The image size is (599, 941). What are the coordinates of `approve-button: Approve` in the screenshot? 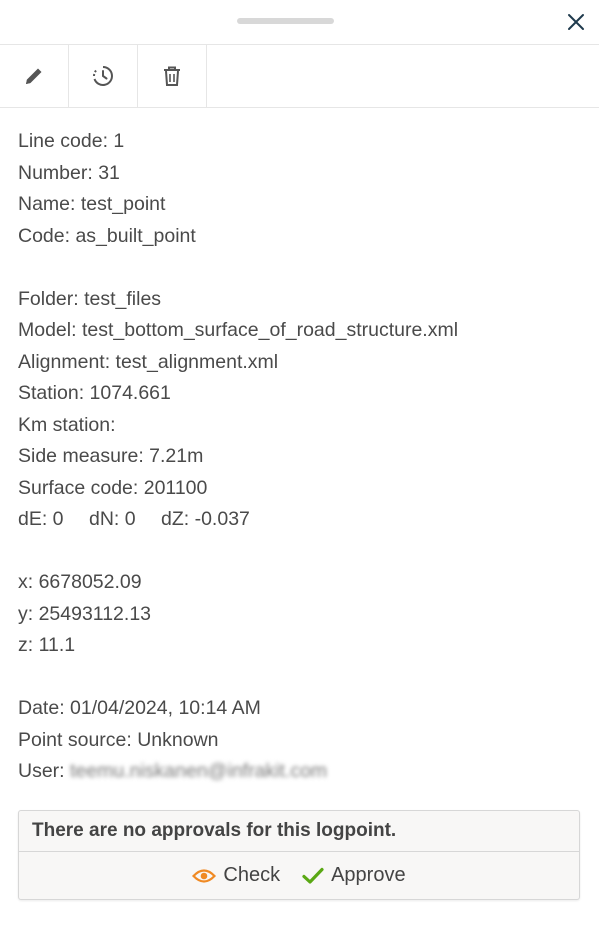 It's located at (354, 875).